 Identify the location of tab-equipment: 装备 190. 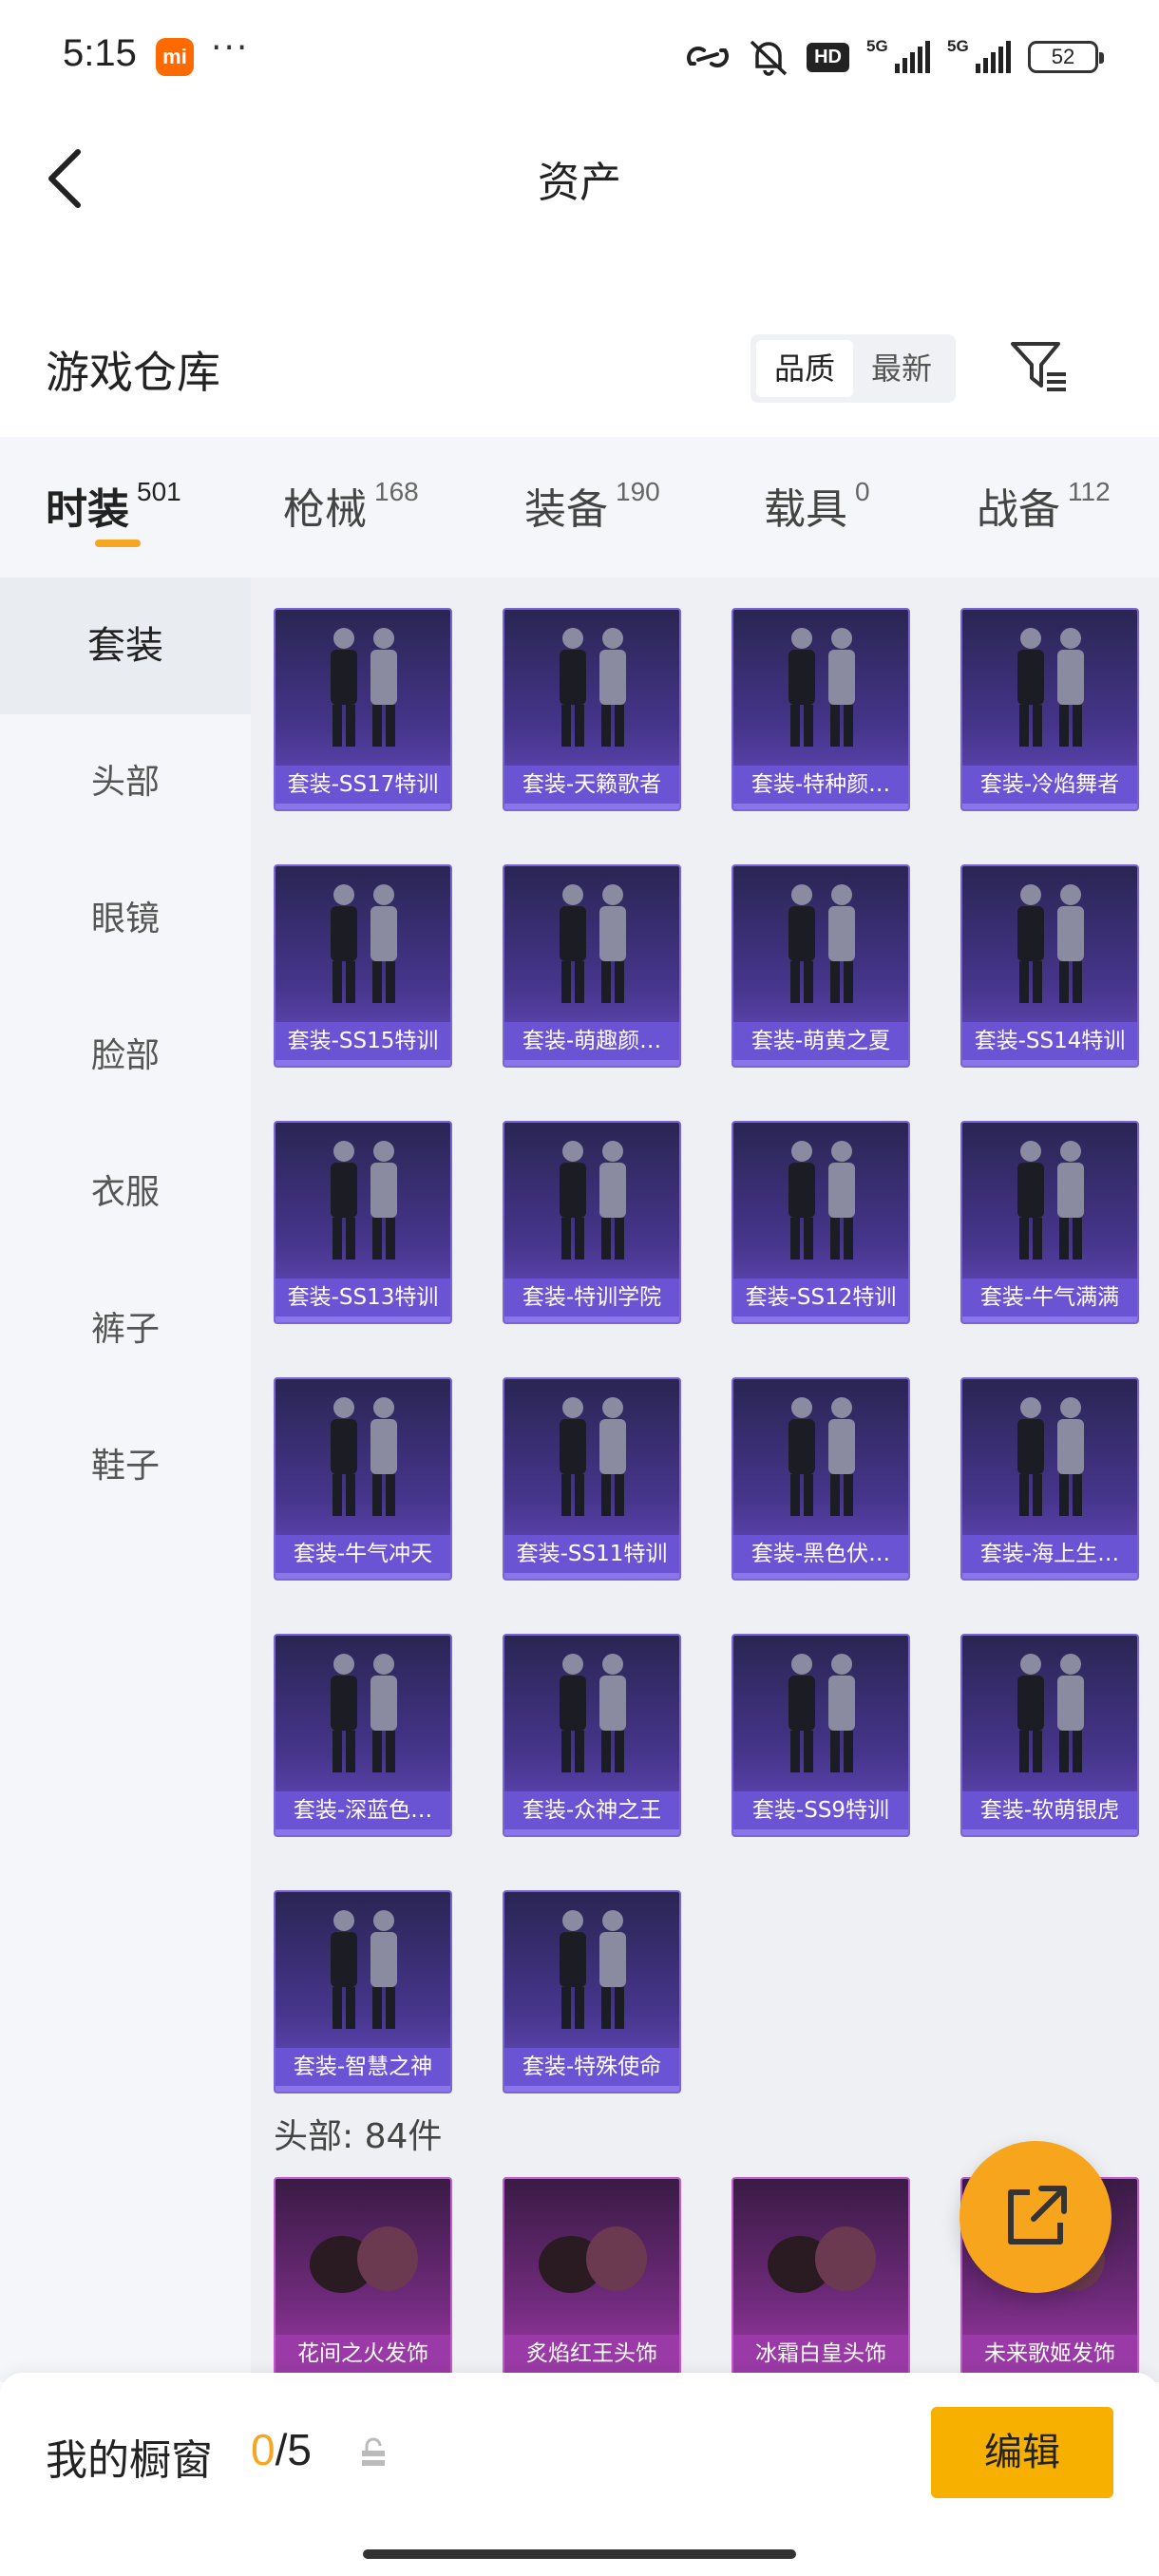
(592, 506).